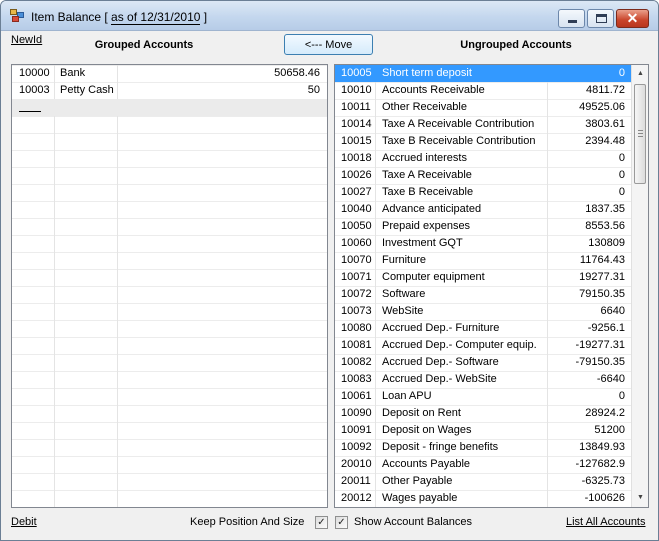 The height and width of the screenshot is (541, 659). Describe the element at coordinates (26, 40) in the screenshot. I see `newid-link: NewId` at that location.